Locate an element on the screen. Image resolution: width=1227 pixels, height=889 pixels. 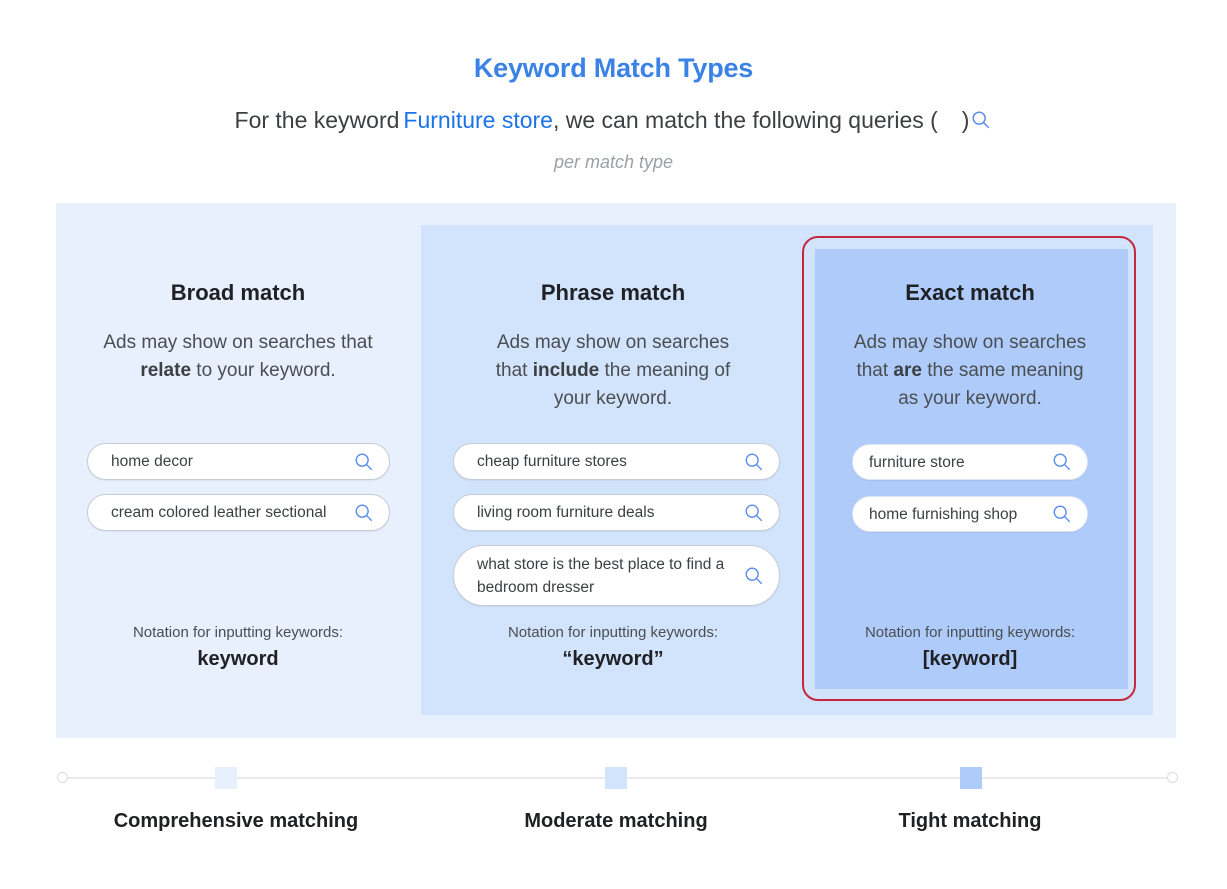
query-pill: home furnishing shop is located at coordinates (970, 514).